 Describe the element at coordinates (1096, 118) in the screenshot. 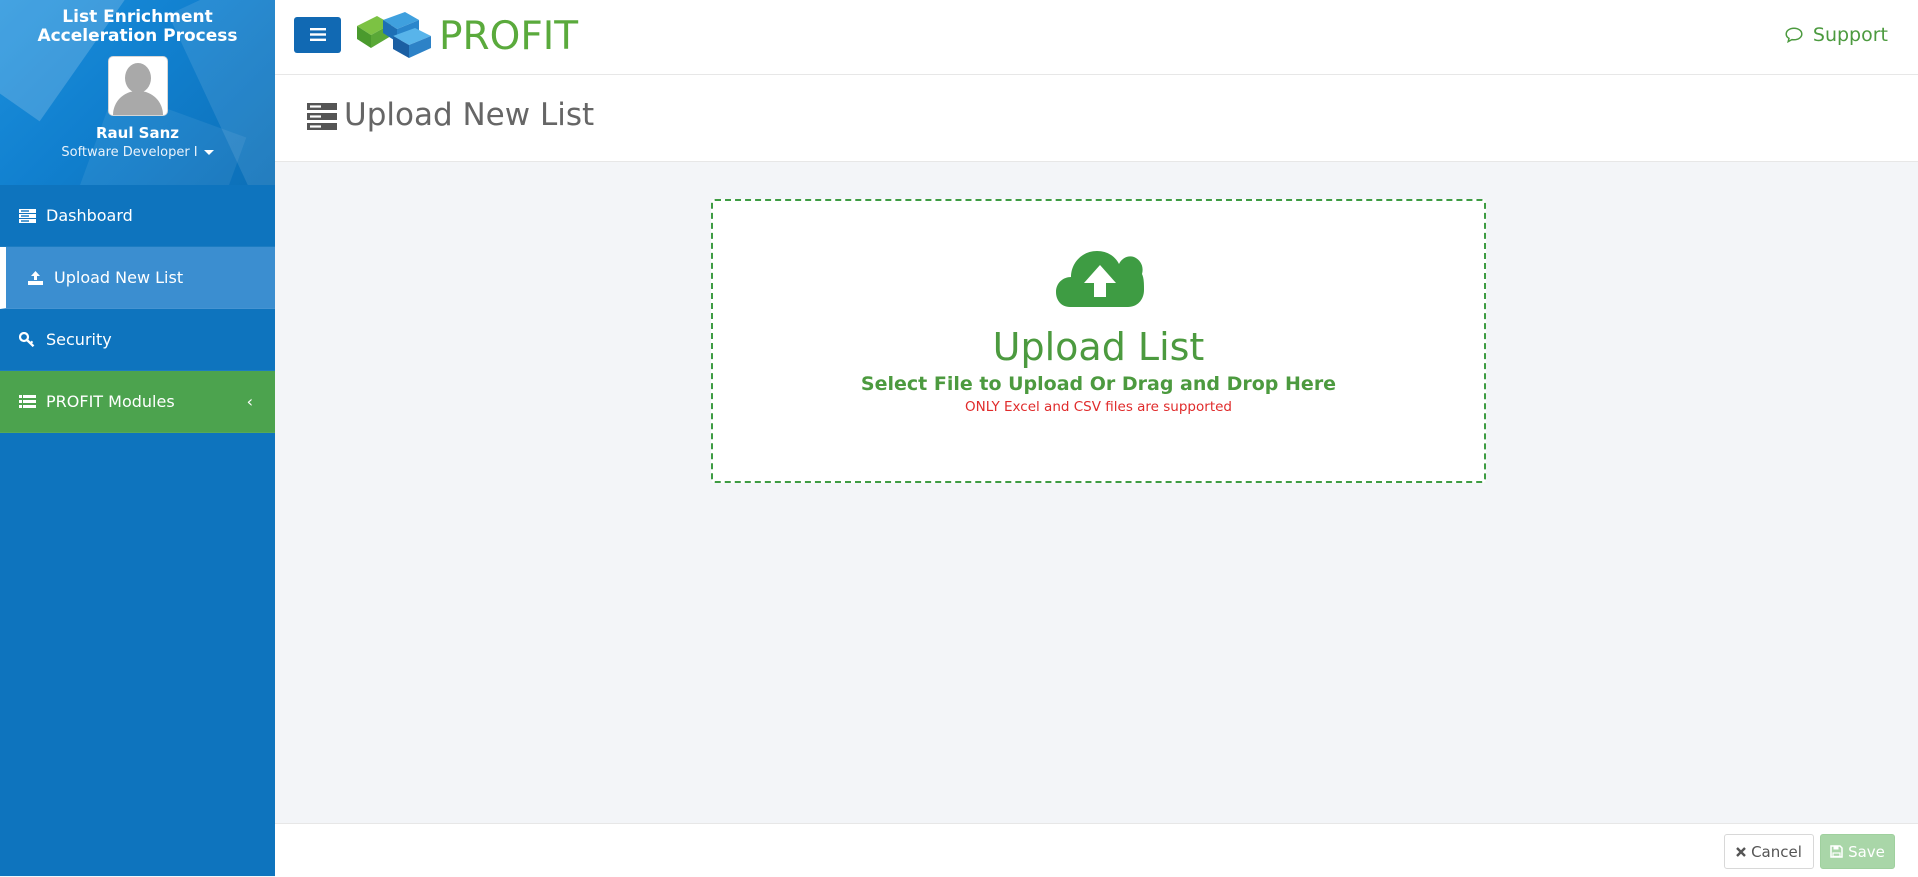

I see `page-header: Upload New List` at that location.